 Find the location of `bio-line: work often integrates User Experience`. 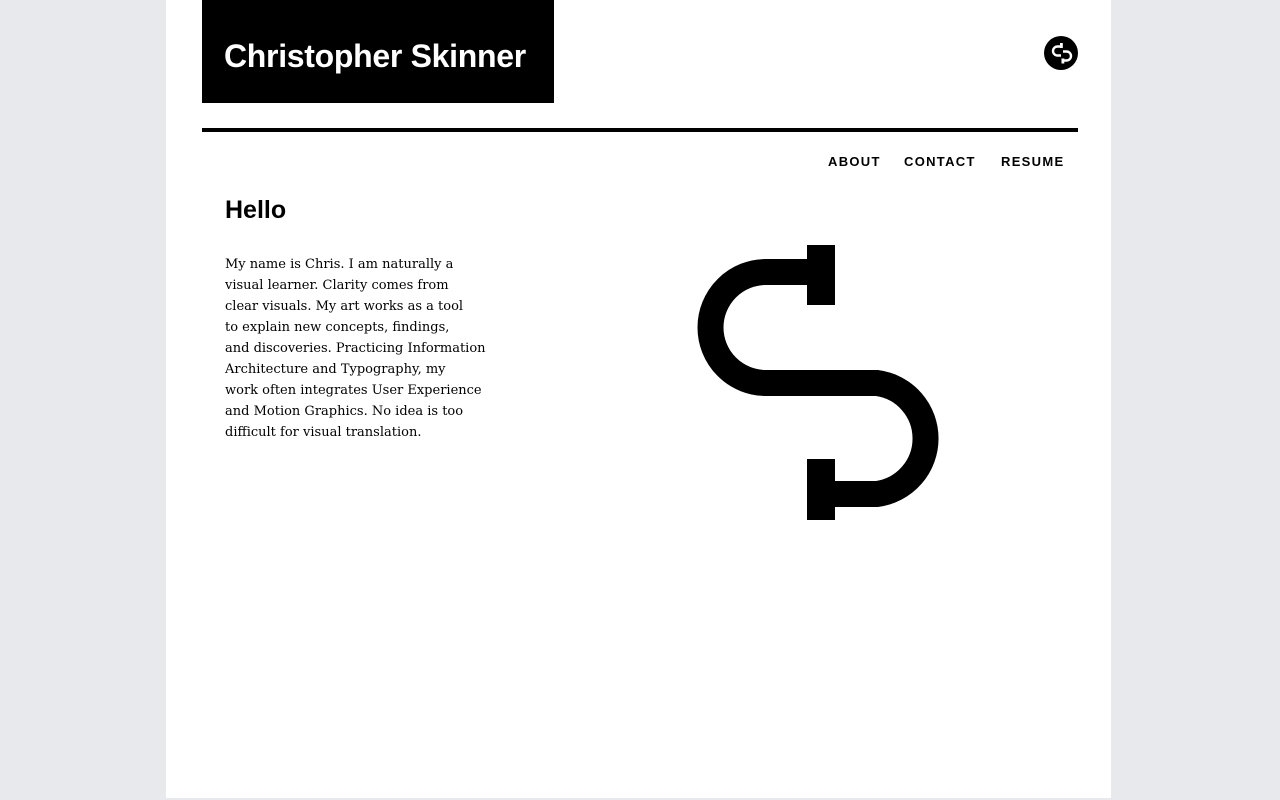

bio-line: work often integrates User Experience is located at coordinates (353, 390).